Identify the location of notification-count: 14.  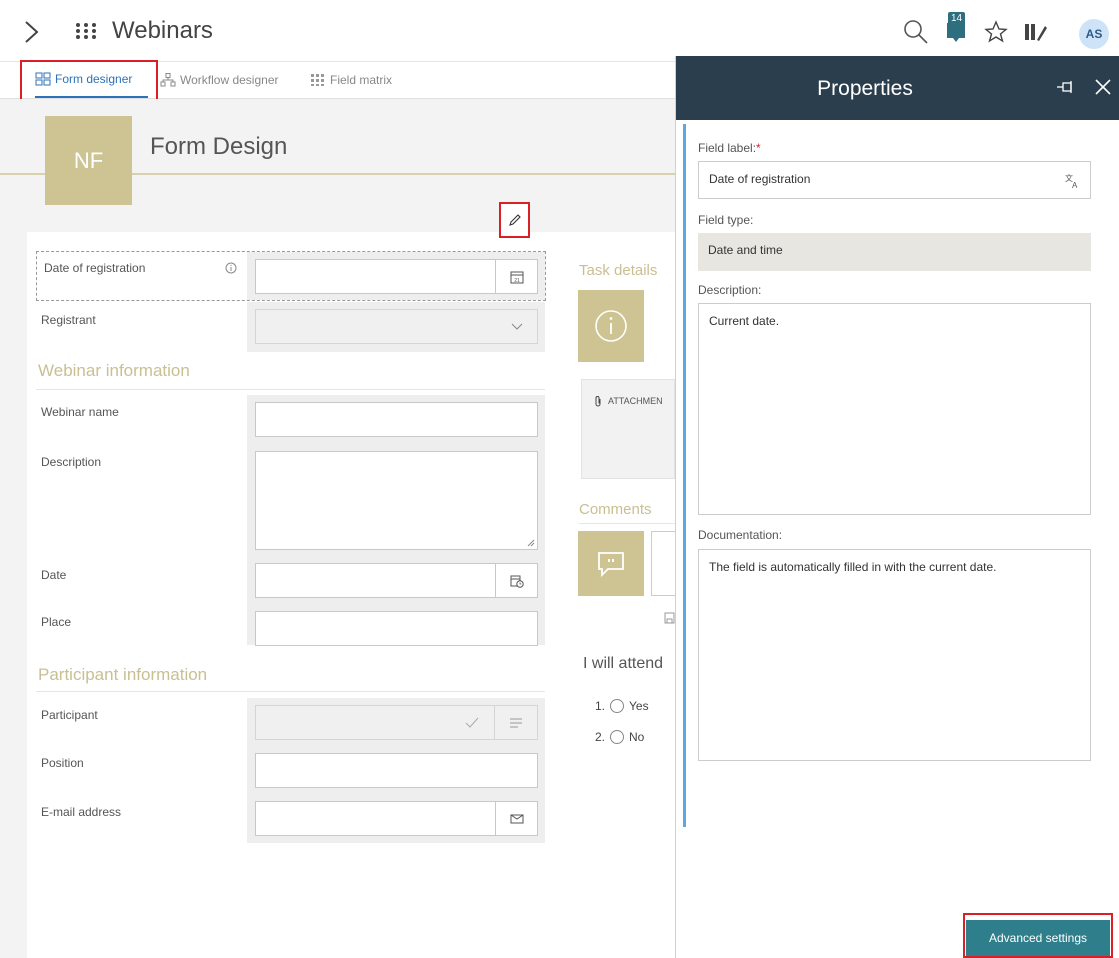
(957, 18).